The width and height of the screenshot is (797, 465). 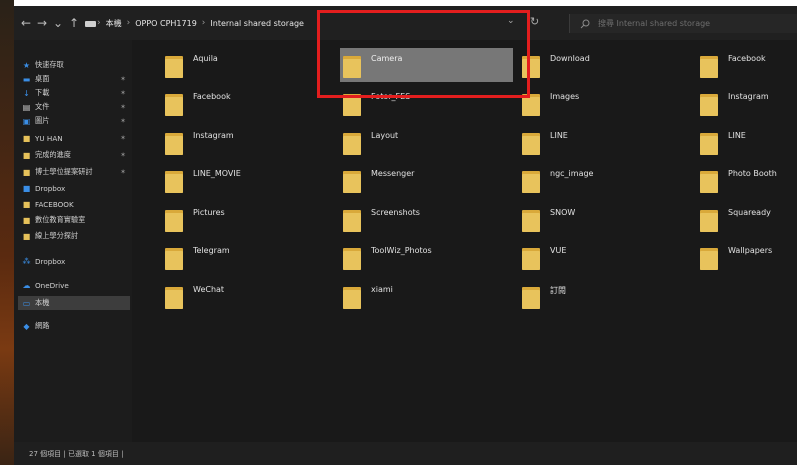 What do you see at coordinates (74, 326) in the screenshot?
I see `sidebar-item: ◆ 網路` at bounding box center [74, 326].